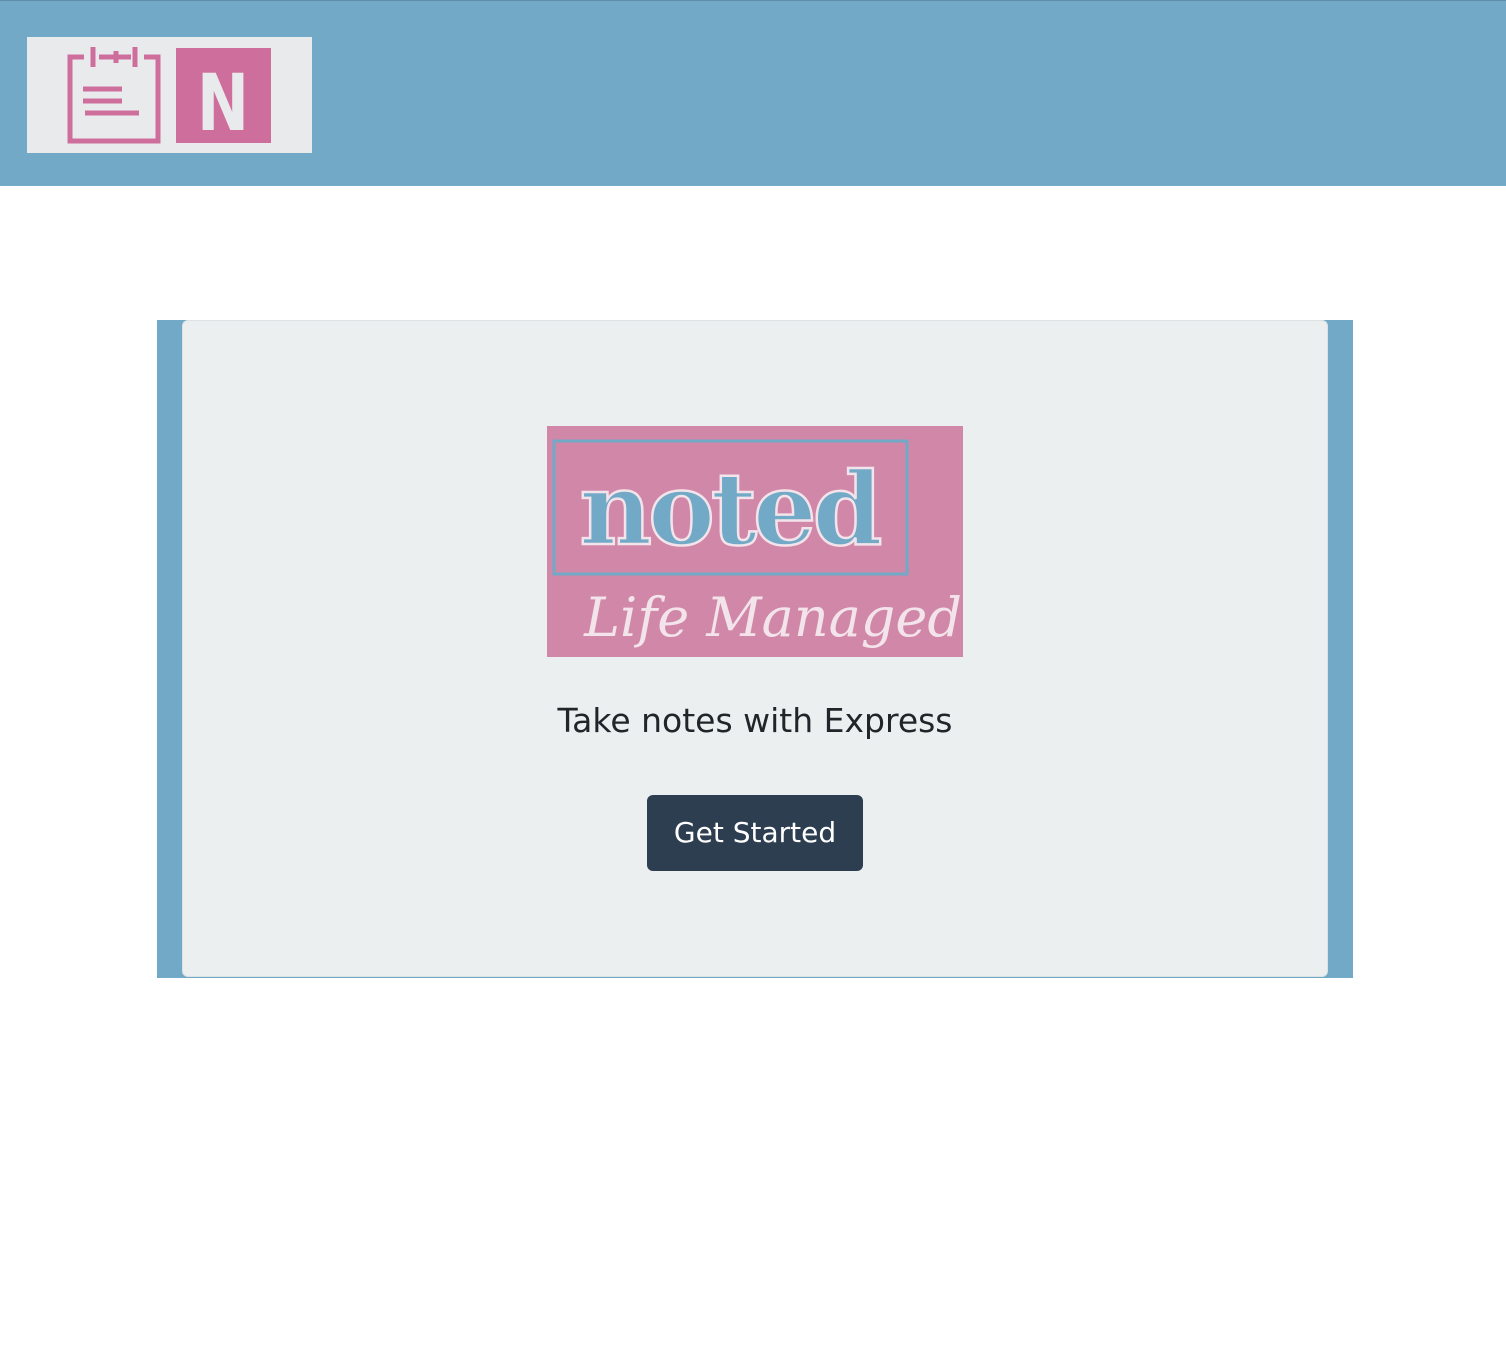 Image resolution: width=1506 pixels, height=1346 pixels. I want to click on tagline: Take notes with Express, so click(755, 720).